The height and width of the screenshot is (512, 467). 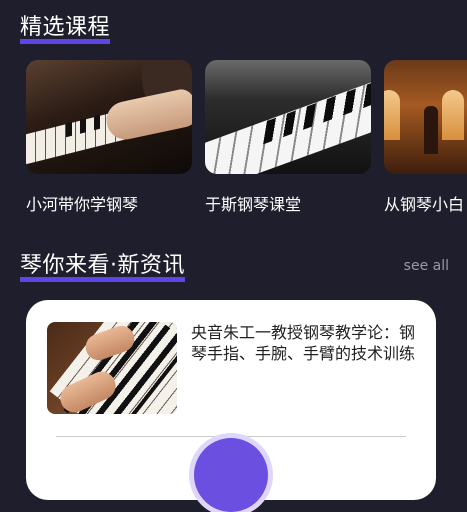 I want to click on divider, so click(x=231, y=436).